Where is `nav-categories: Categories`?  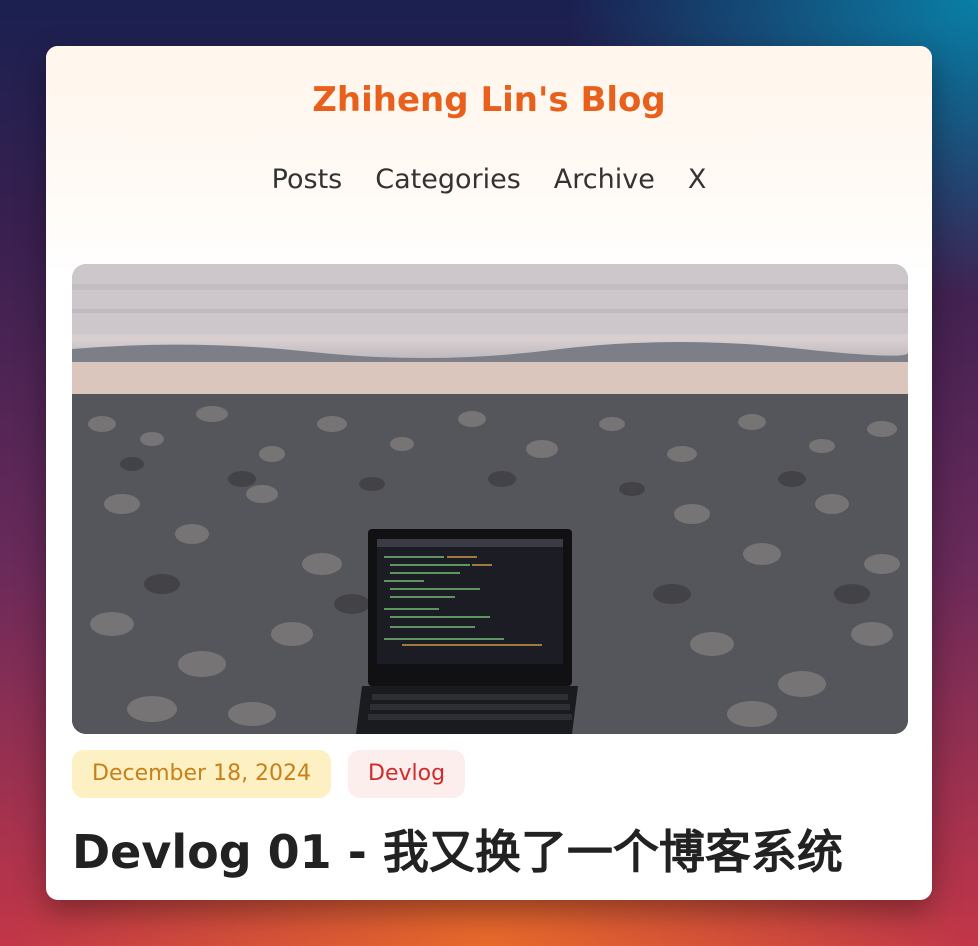 nav-categories: Categories is located at coordinates (448, 179).